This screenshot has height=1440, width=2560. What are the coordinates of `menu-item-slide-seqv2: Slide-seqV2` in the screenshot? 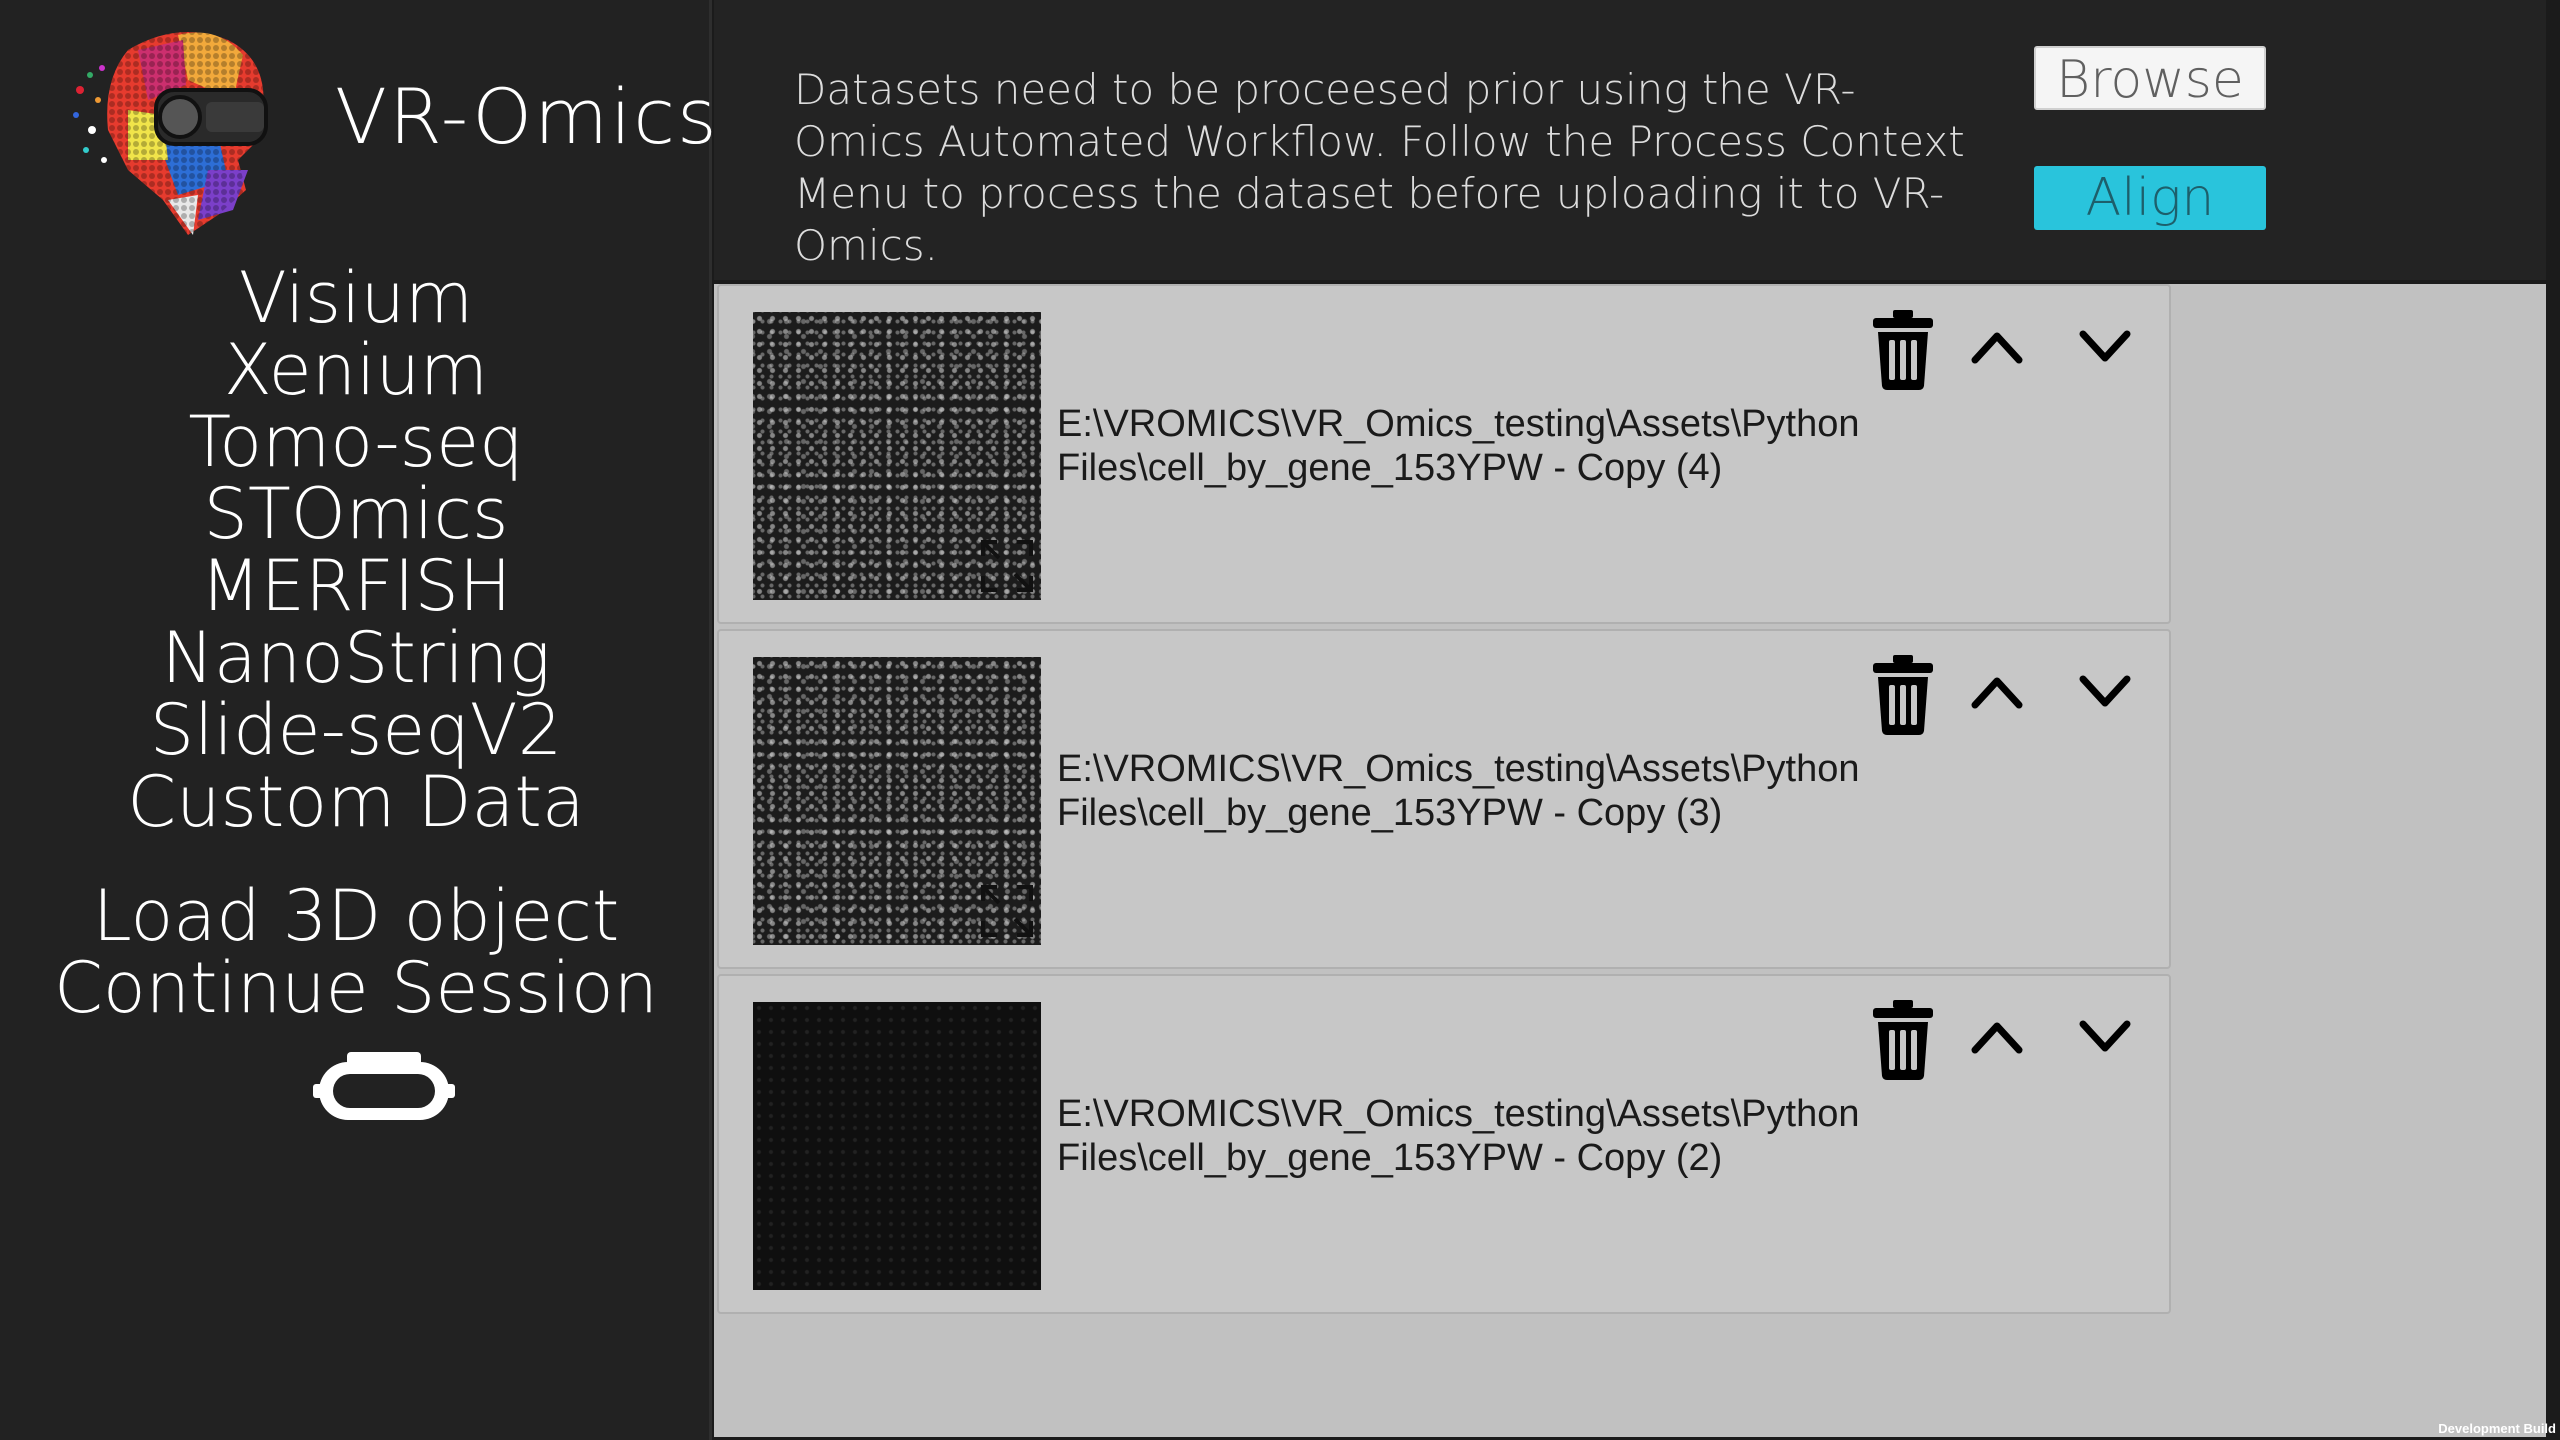 It's located at (356, 730).